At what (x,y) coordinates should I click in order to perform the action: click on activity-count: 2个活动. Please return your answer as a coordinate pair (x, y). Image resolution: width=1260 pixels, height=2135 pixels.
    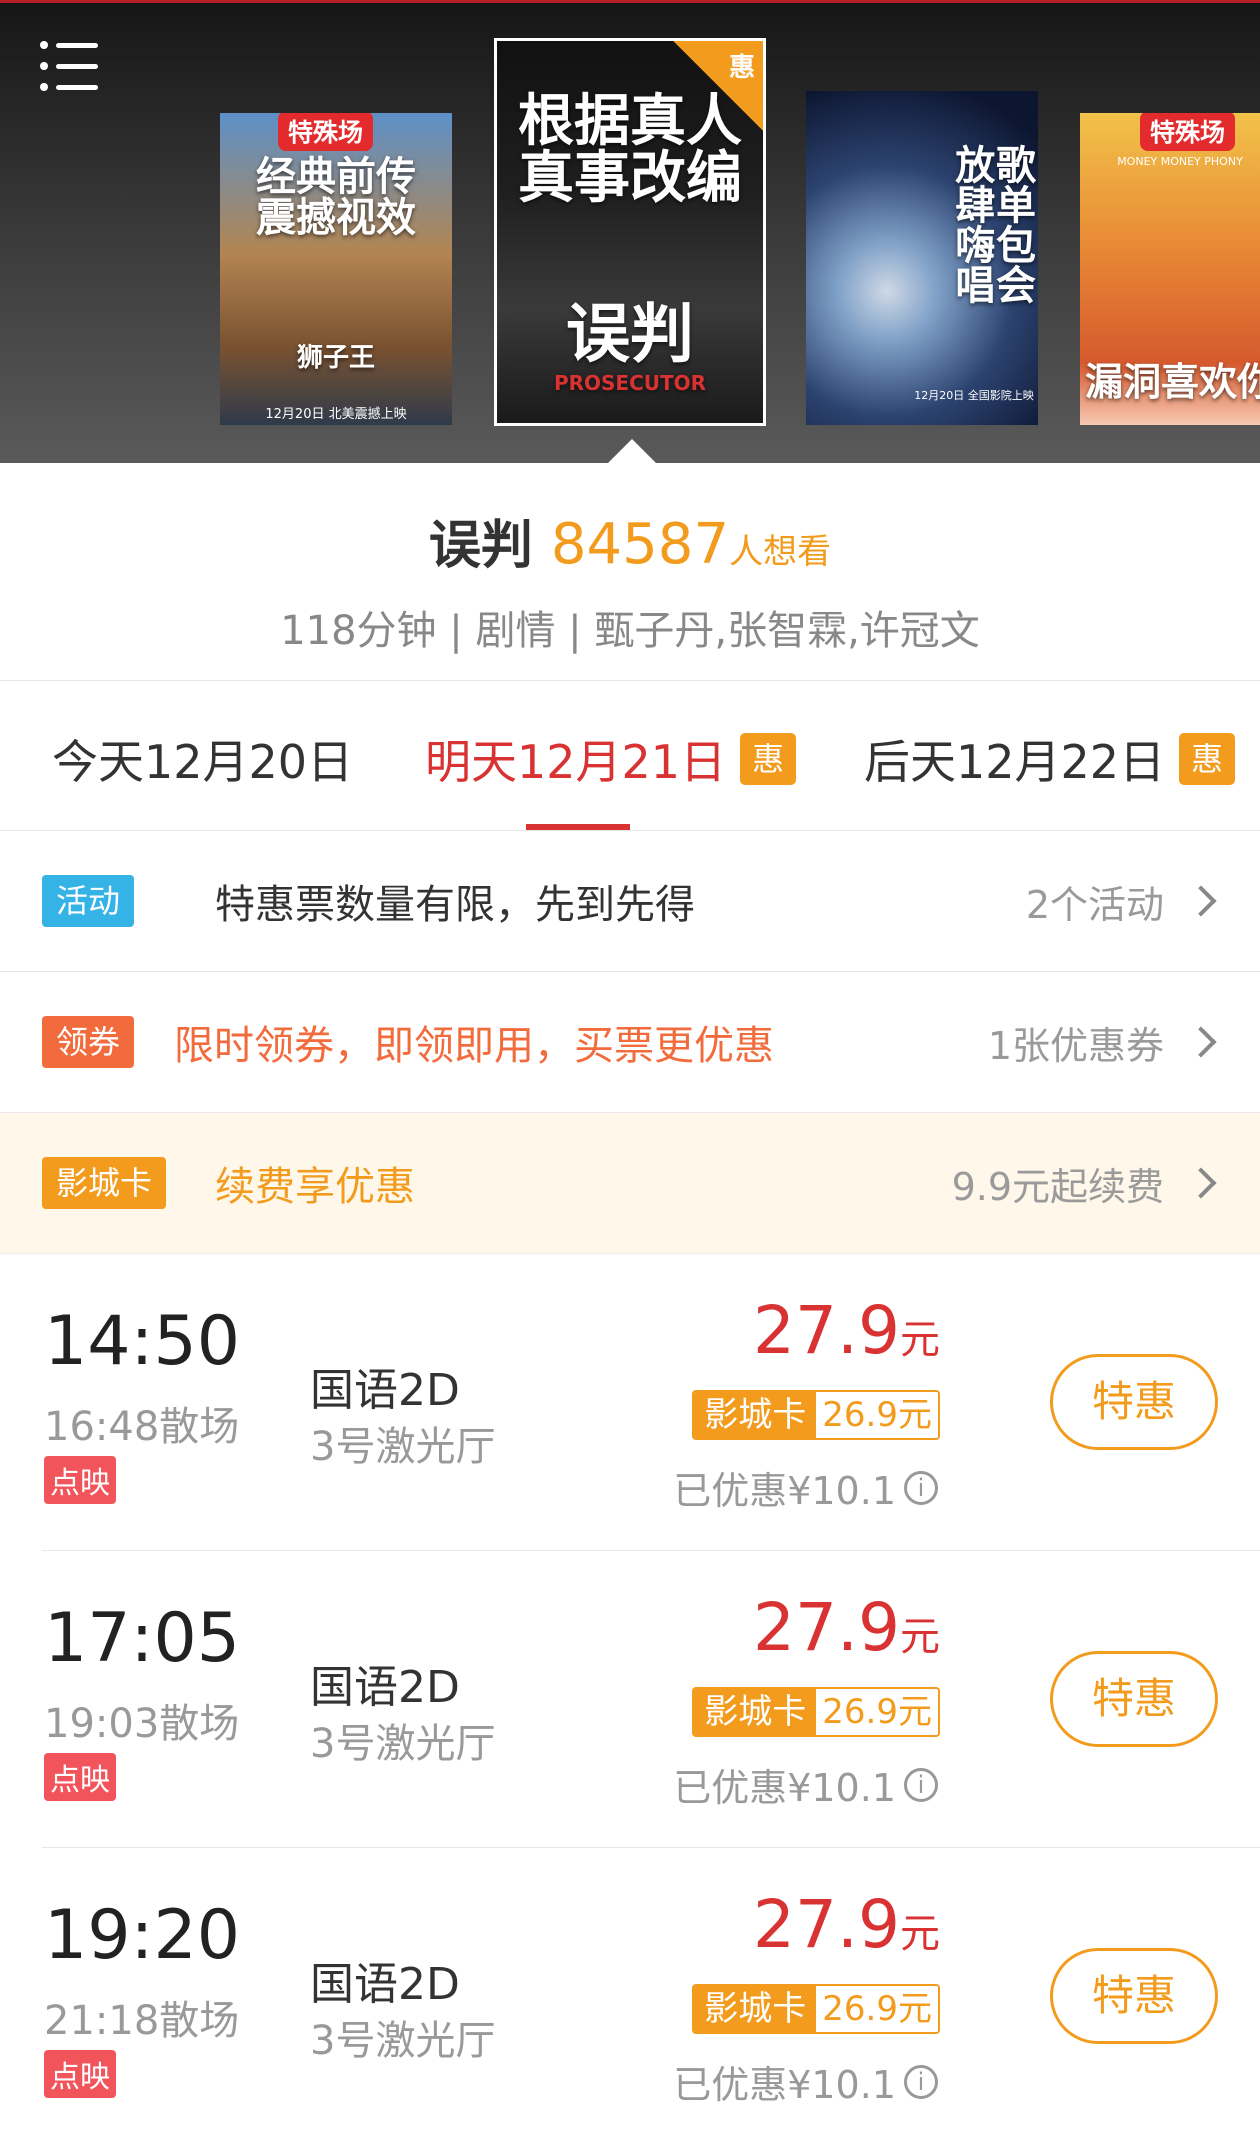
    Looking at the image, I should click on (1094, 904).